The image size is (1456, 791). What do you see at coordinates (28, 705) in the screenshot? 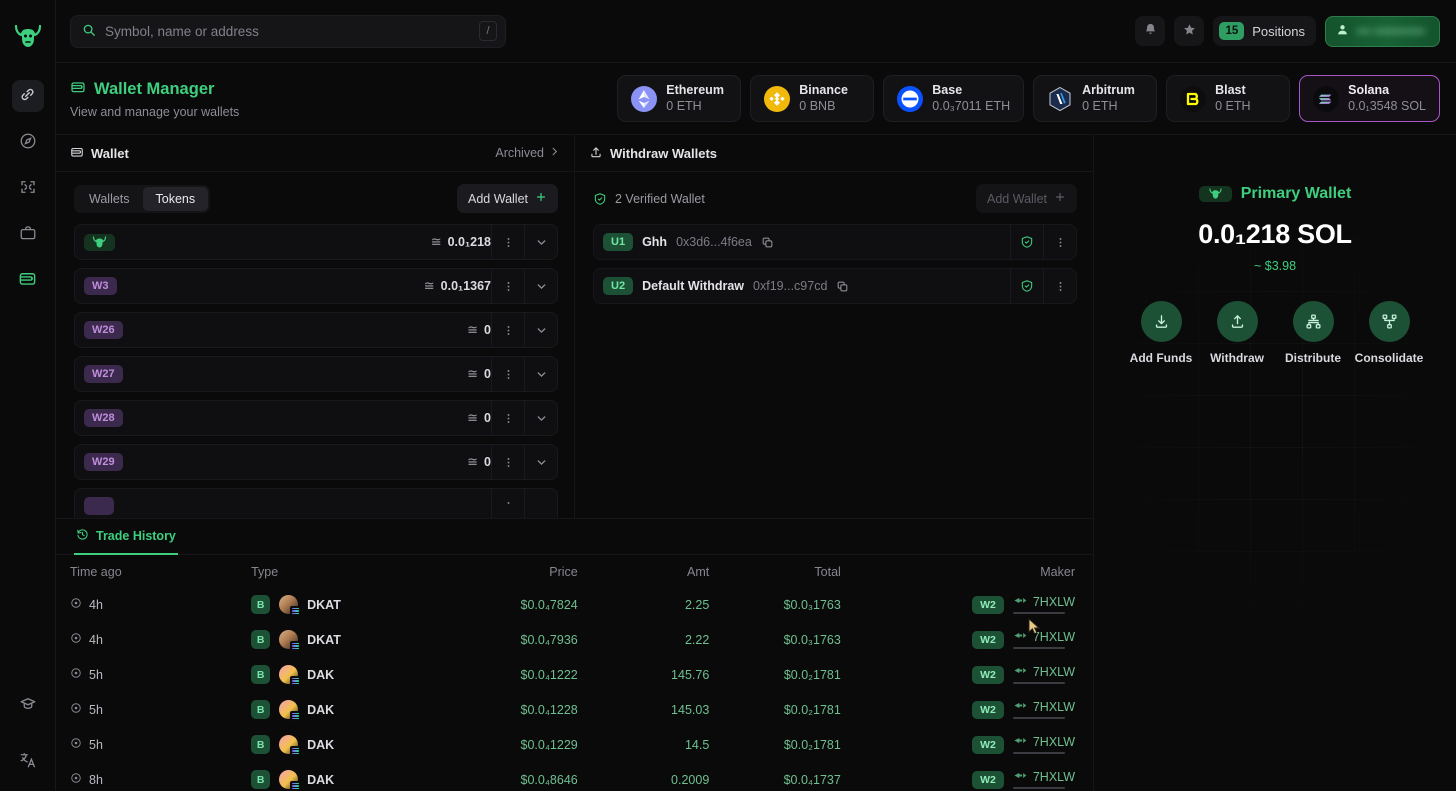
I see `sidebar-item-learn` at bounding box center [28, 705].